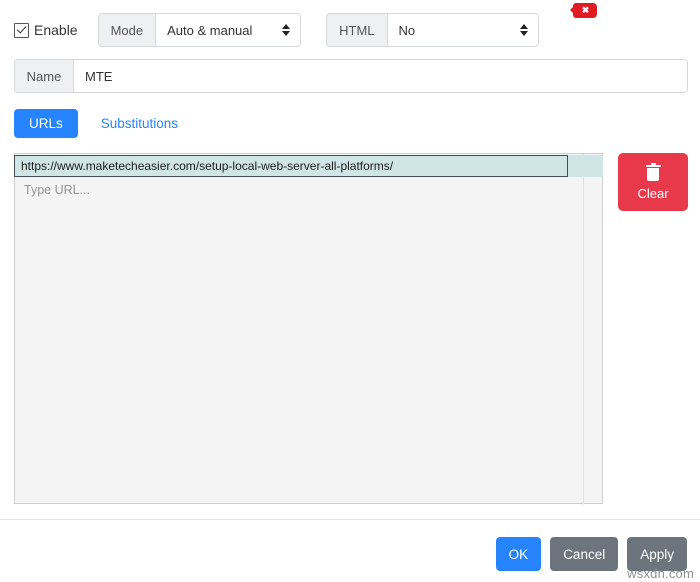  What do you see at coordinates (350, 519) in the screenshot?
I see `footer-divider` at bounding box center [350, 519].